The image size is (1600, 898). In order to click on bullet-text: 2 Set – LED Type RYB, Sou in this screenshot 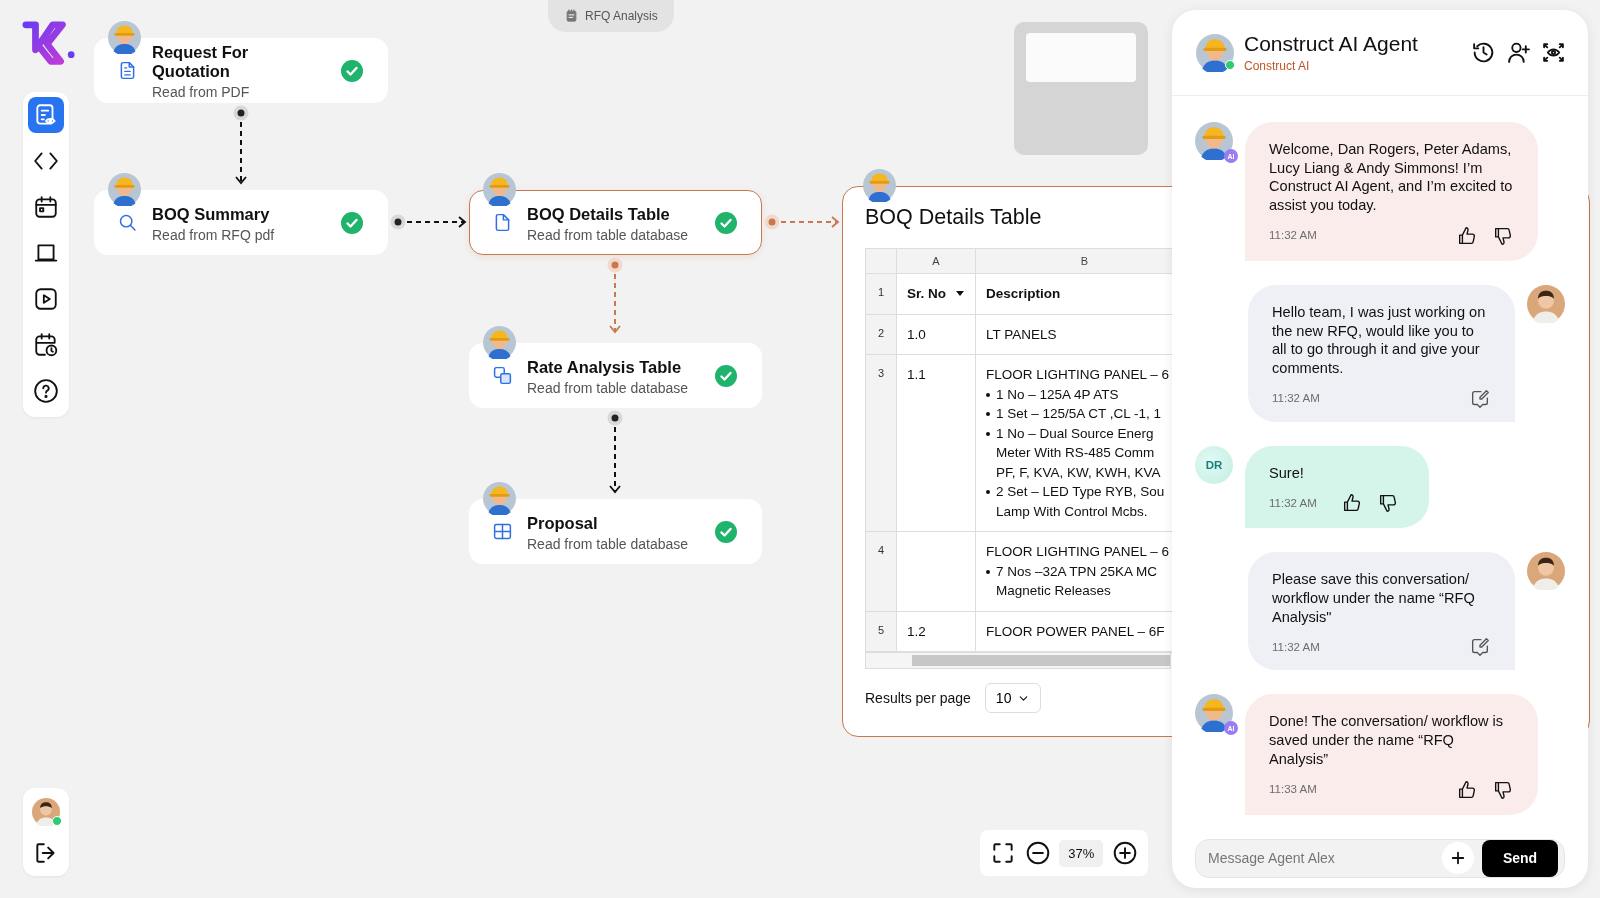, I will do `click(1080, 492)`.